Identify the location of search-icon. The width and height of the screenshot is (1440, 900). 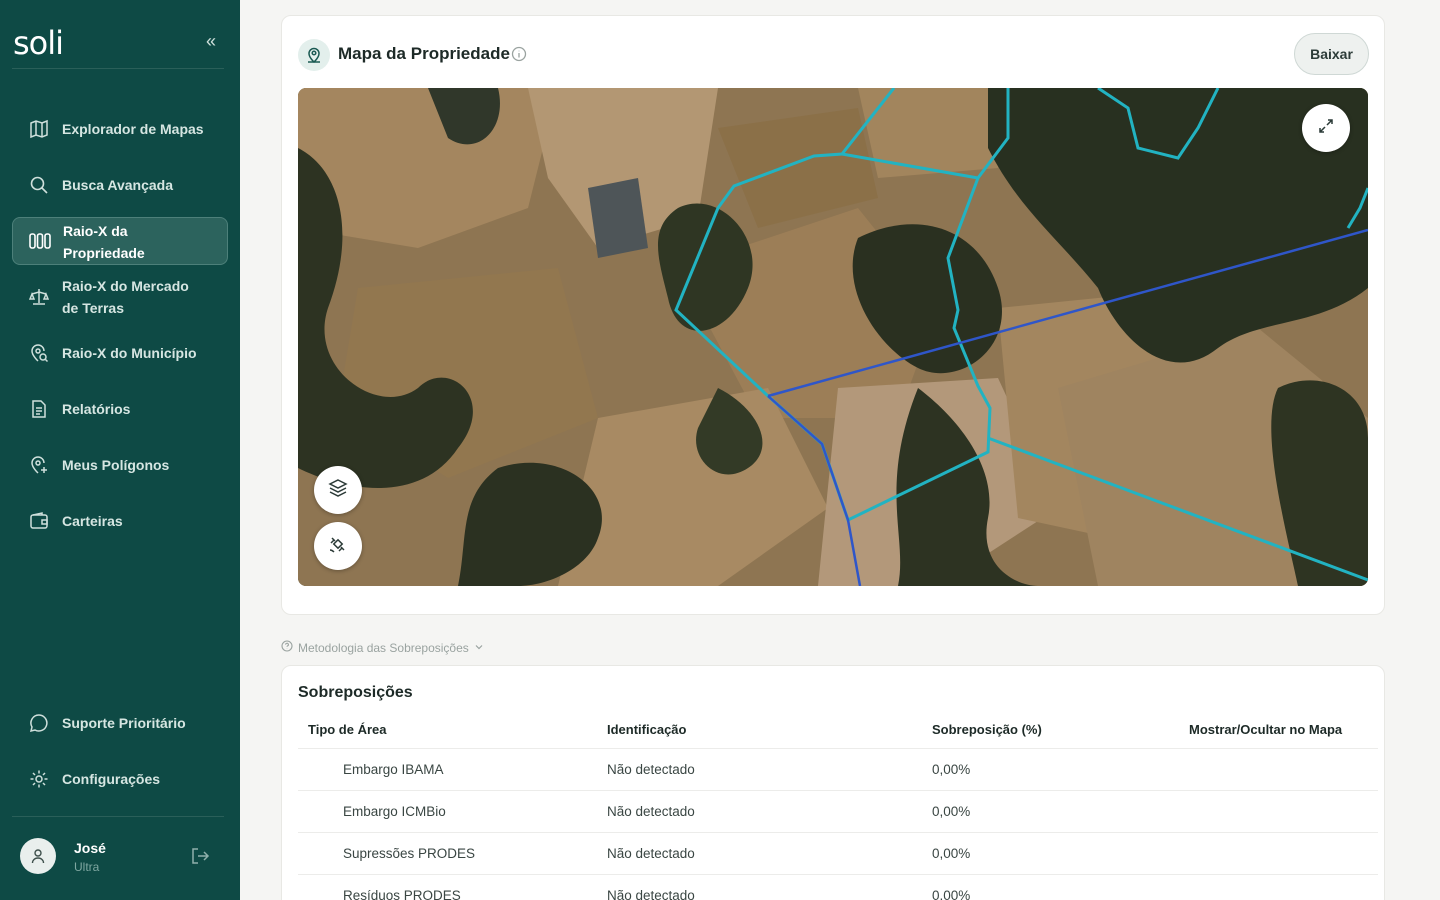
(39, 185).